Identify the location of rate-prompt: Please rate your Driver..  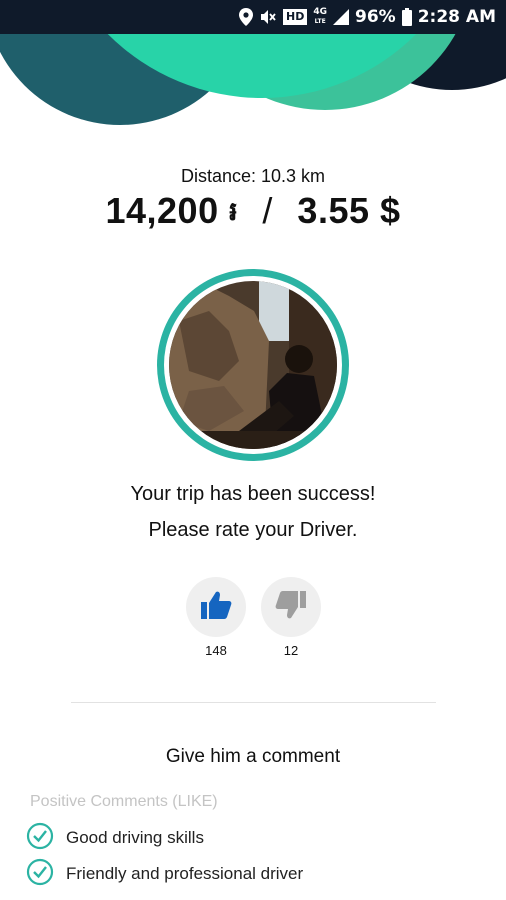
(253, 530).